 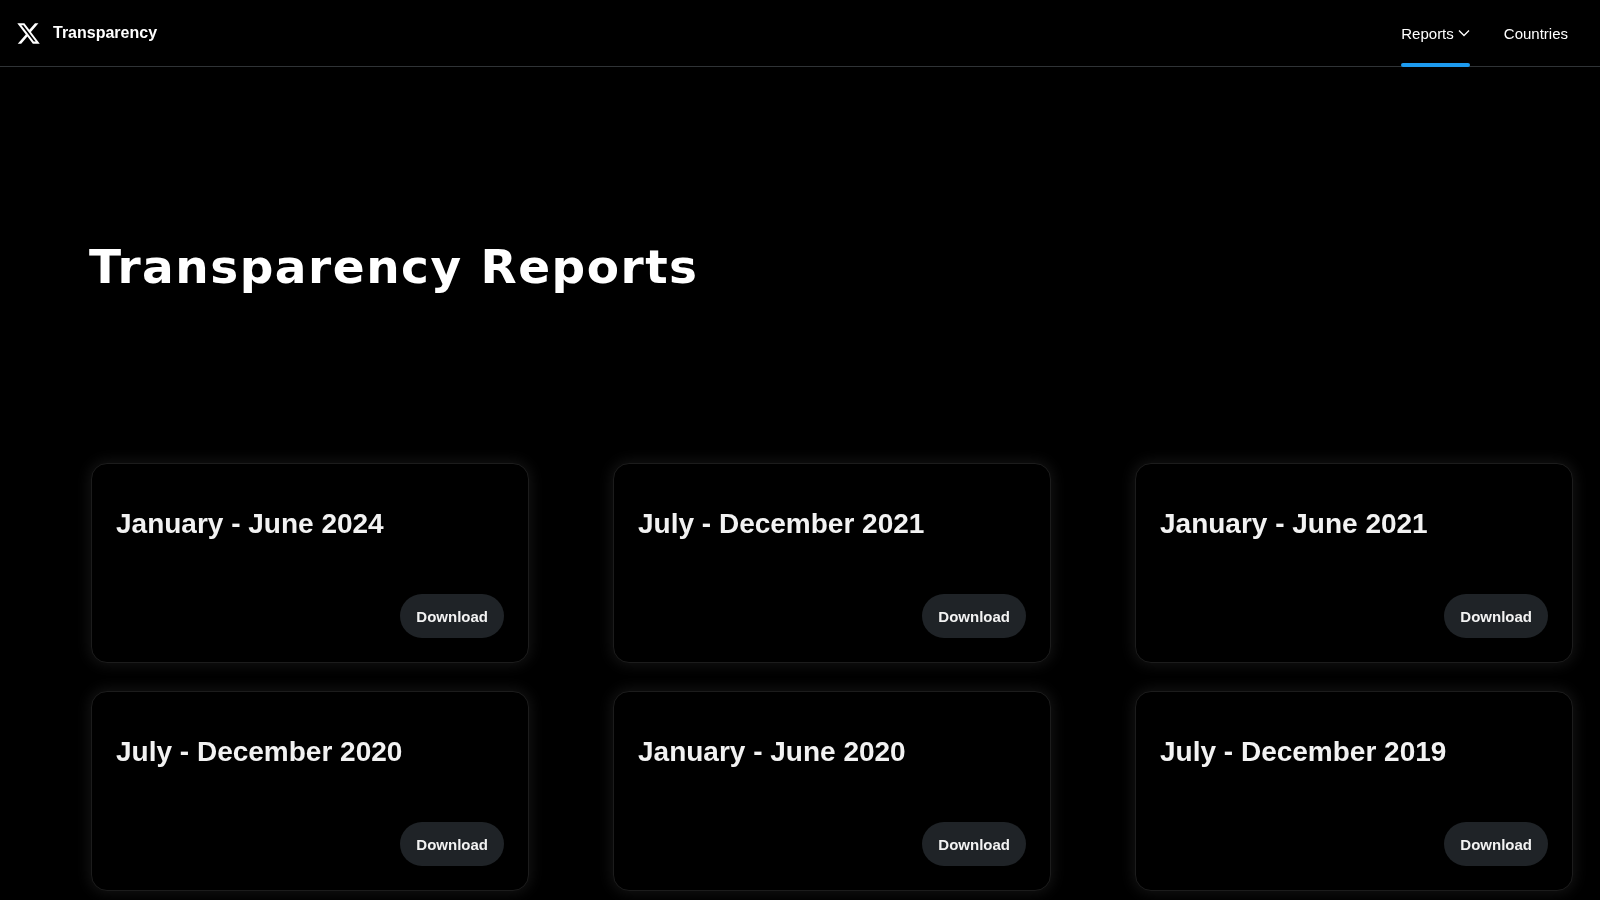 I want to click on nav-link: Reports, so click(x=1435, y=33).